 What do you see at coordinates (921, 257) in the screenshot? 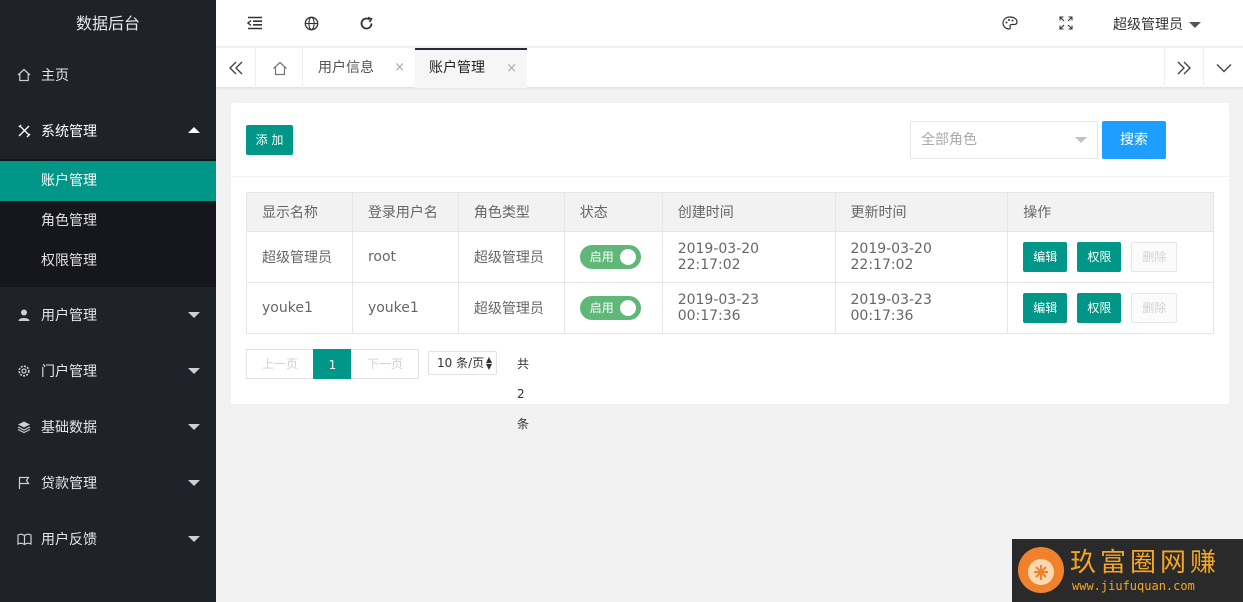
I see `cell-updated: 2019-03-20 22:17:02` at bounding box center [921, 257].